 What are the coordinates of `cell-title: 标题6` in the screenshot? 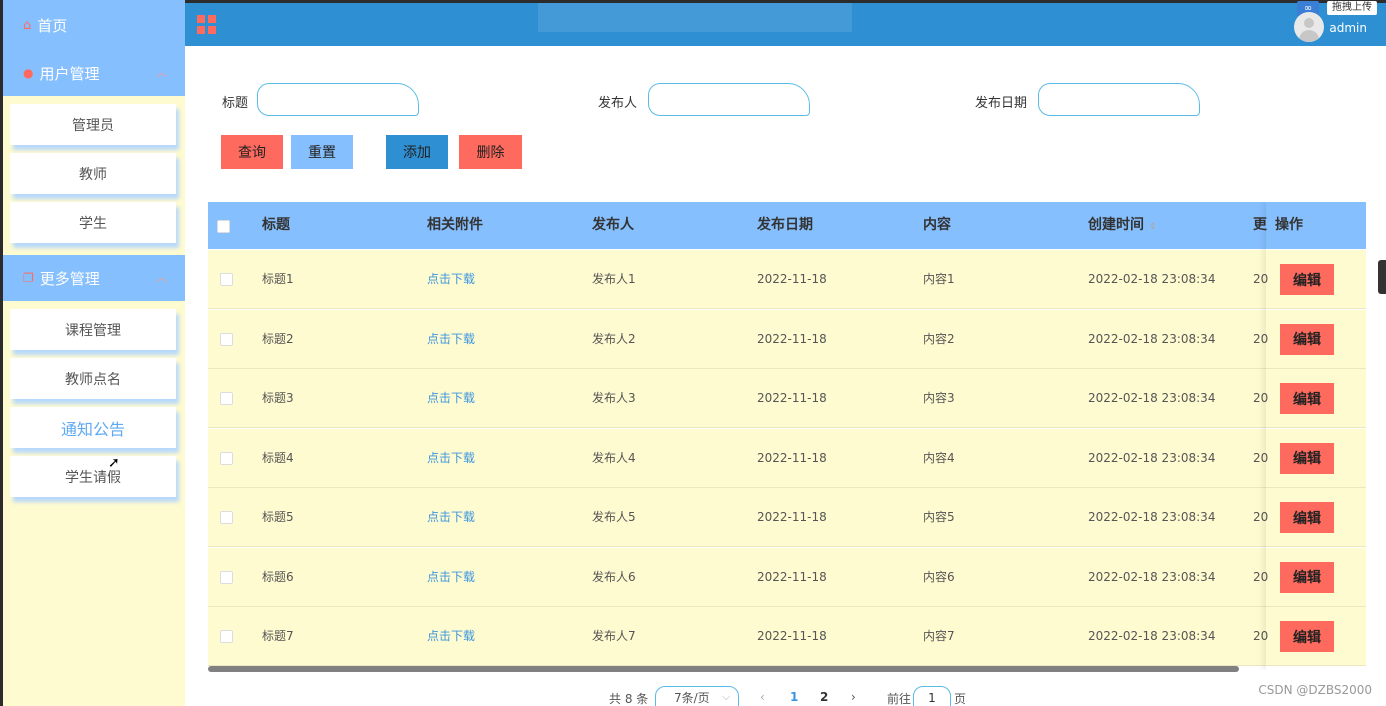 It's located at (278, 576).